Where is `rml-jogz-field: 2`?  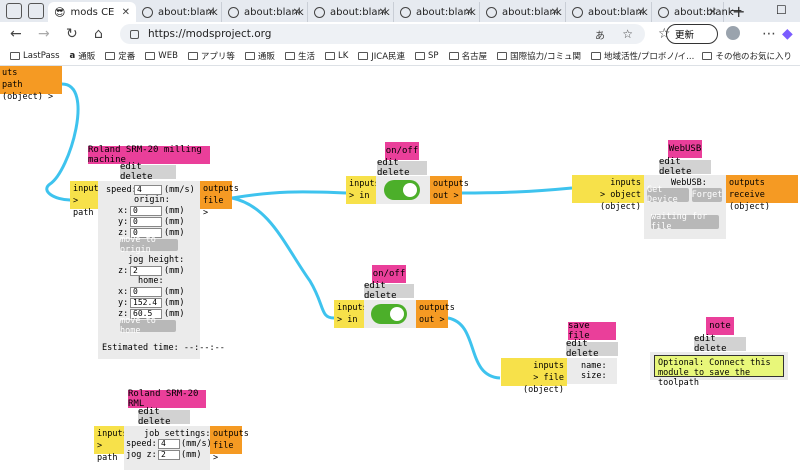 rml-jogz-field: 2 is located at coordinates (169, 455).